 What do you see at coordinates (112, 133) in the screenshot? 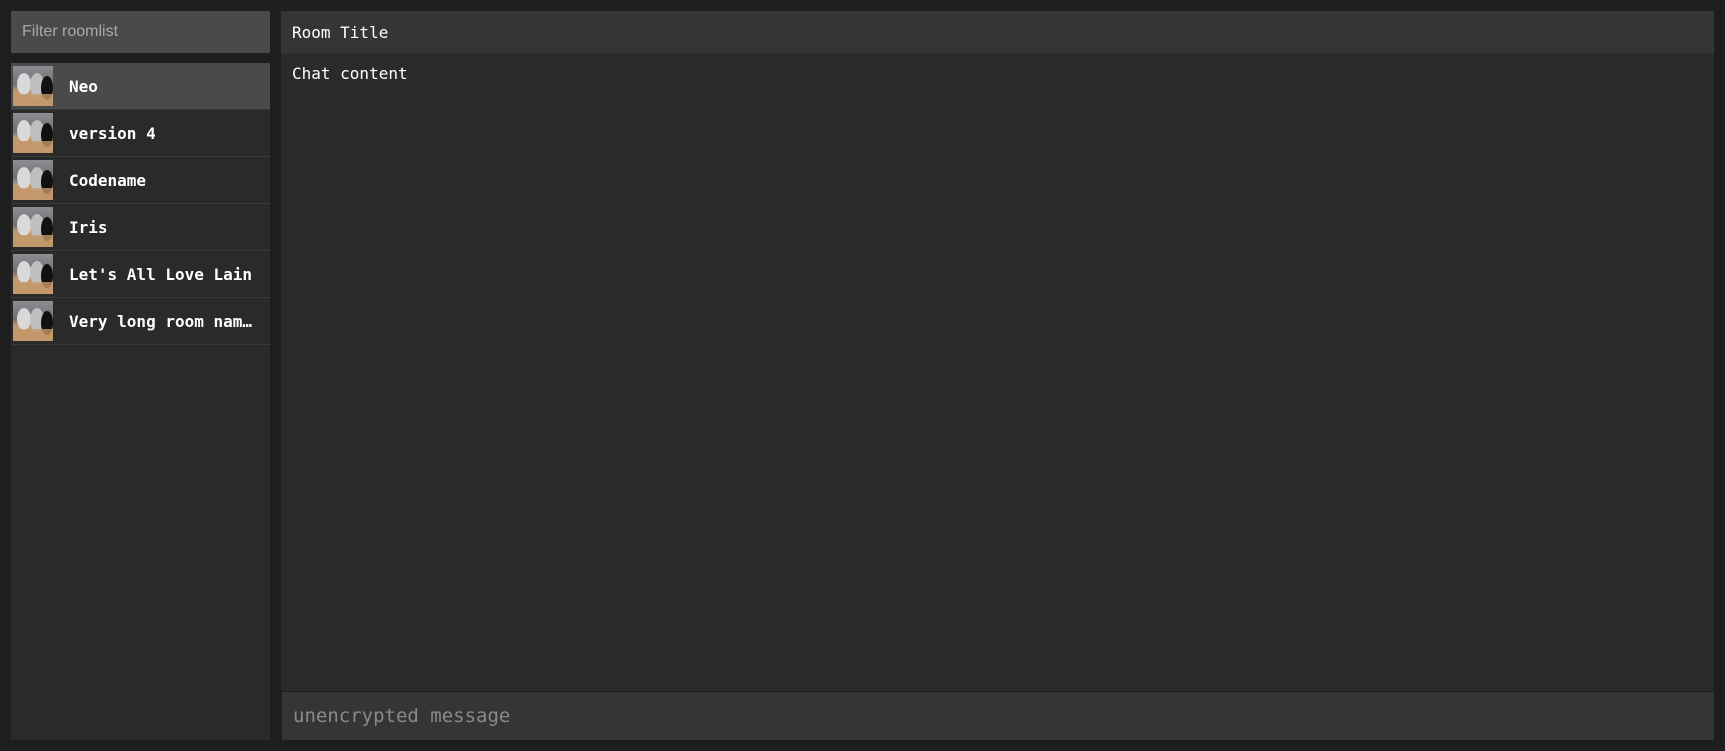
I see `room-name: version 4` at bounding box center [112, 133].